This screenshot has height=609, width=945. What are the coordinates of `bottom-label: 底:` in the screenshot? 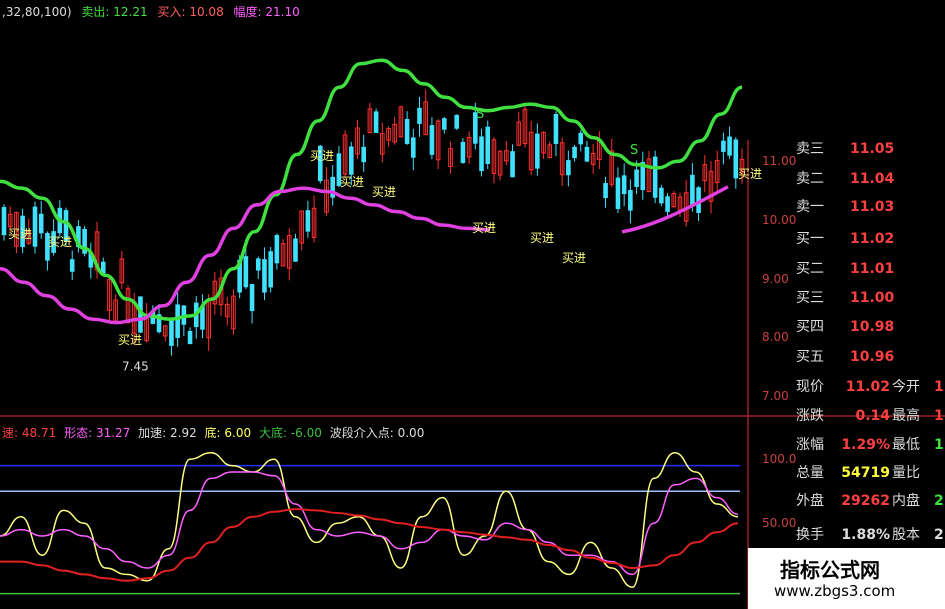 It's located at (212, 433).